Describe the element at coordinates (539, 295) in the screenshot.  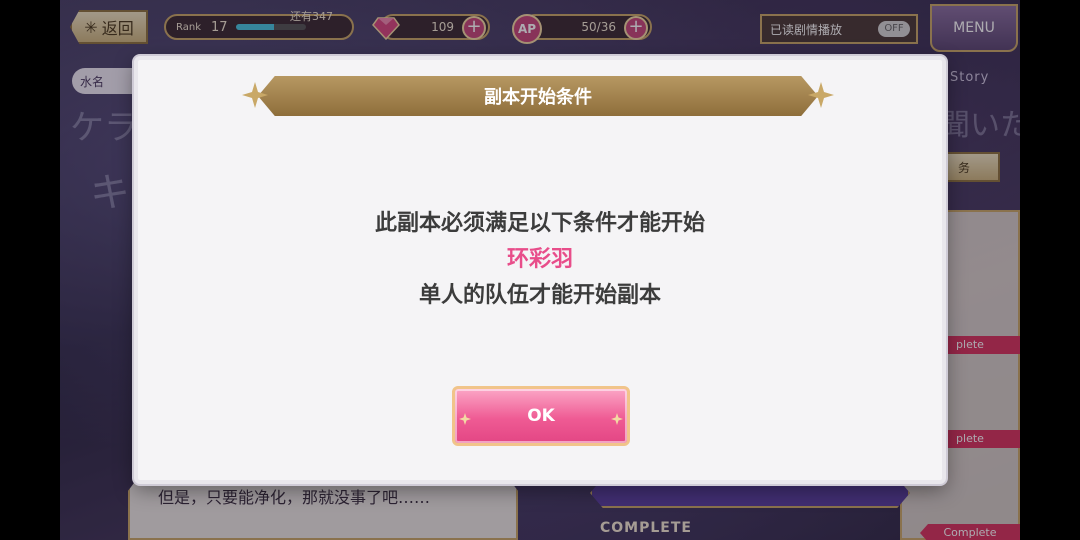
I see `condition-line: 单人的队伍才能开始副本` at that location.